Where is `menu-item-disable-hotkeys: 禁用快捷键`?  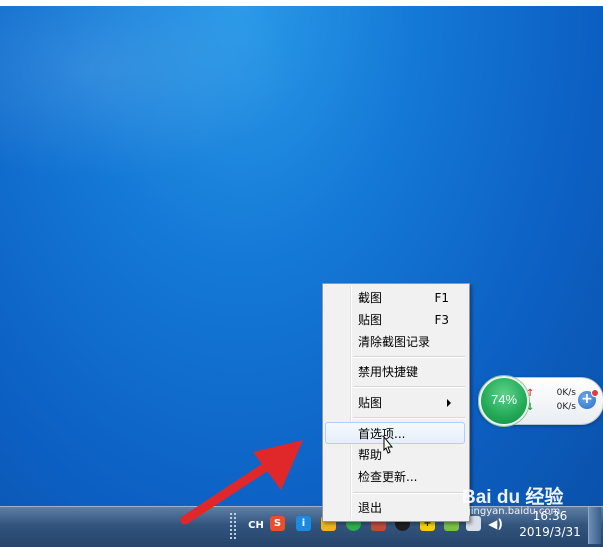 menu-item-disable-hotkeys: 禁用快捷键 is located at coordinates (395, 372).